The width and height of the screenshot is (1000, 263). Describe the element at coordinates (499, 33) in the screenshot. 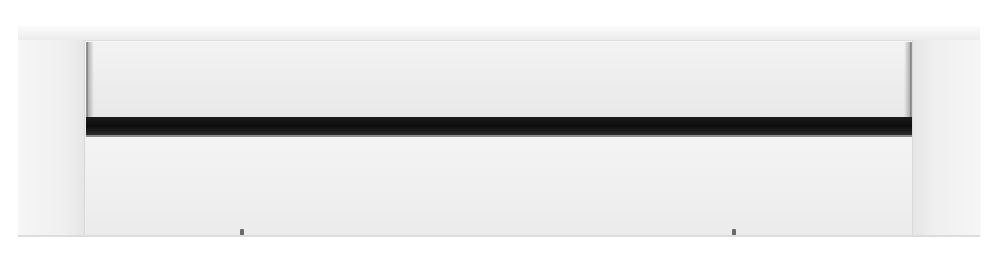

I see `heater-top-lip` at that location.